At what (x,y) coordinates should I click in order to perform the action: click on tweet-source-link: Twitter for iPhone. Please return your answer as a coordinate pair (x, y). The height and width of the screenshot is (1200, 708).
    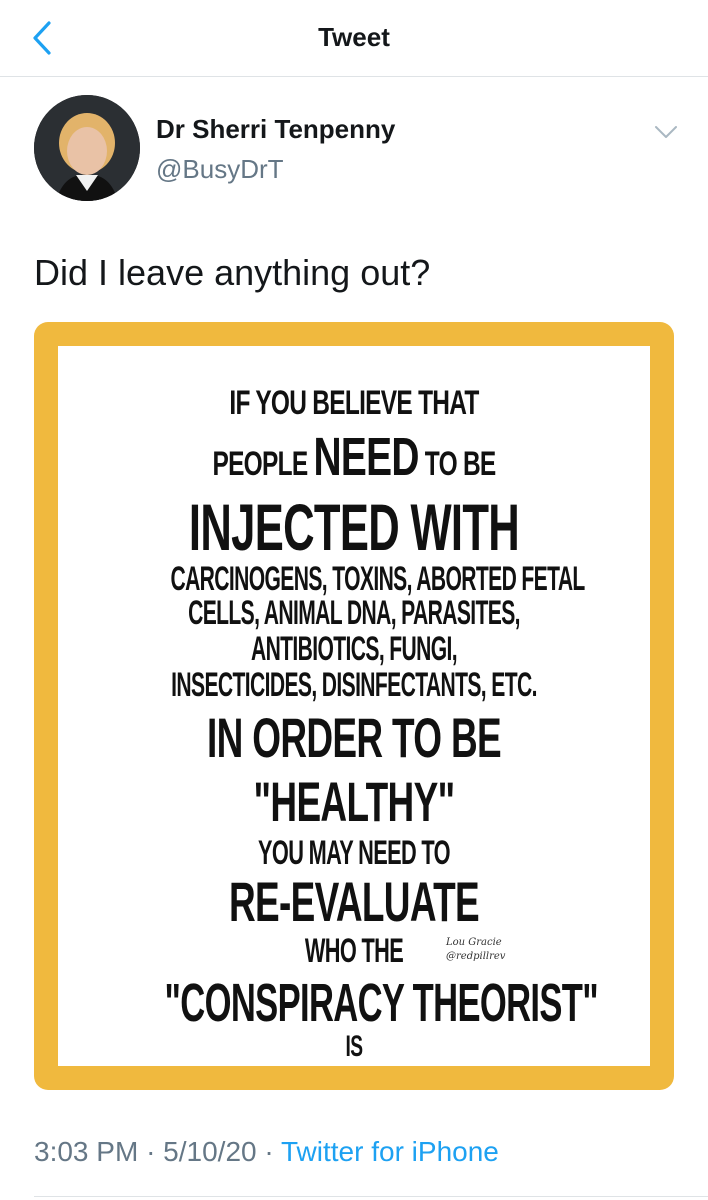
    Looking at the image, I should click on (390, 1151).